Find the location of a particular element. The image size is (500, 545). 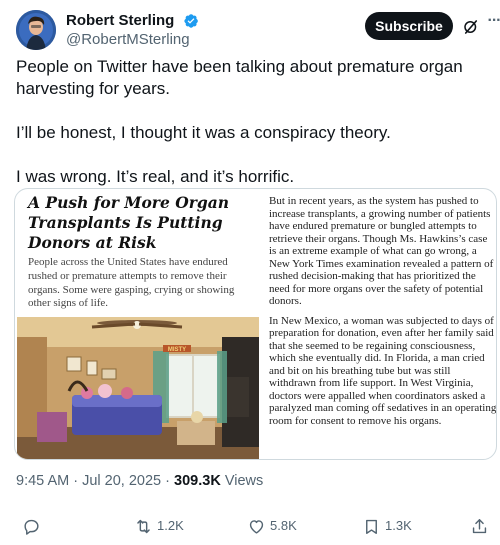

bookmark-icon is located at coordinates (371, 526).